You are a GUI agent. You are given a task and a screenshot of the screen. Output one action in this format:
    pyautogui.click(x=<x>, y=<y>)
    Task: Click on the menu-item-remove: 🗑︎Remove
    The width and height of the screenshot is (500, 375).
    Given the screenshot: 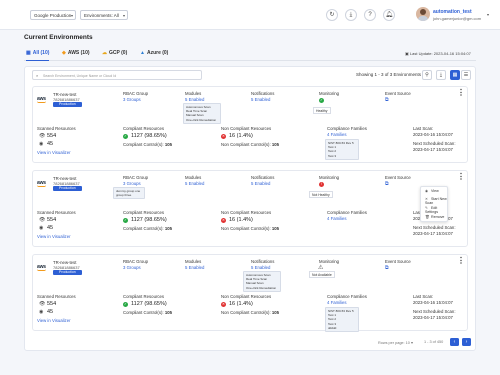 What is the action you would take?
    pyautogui.click(x=434, y=217)
    